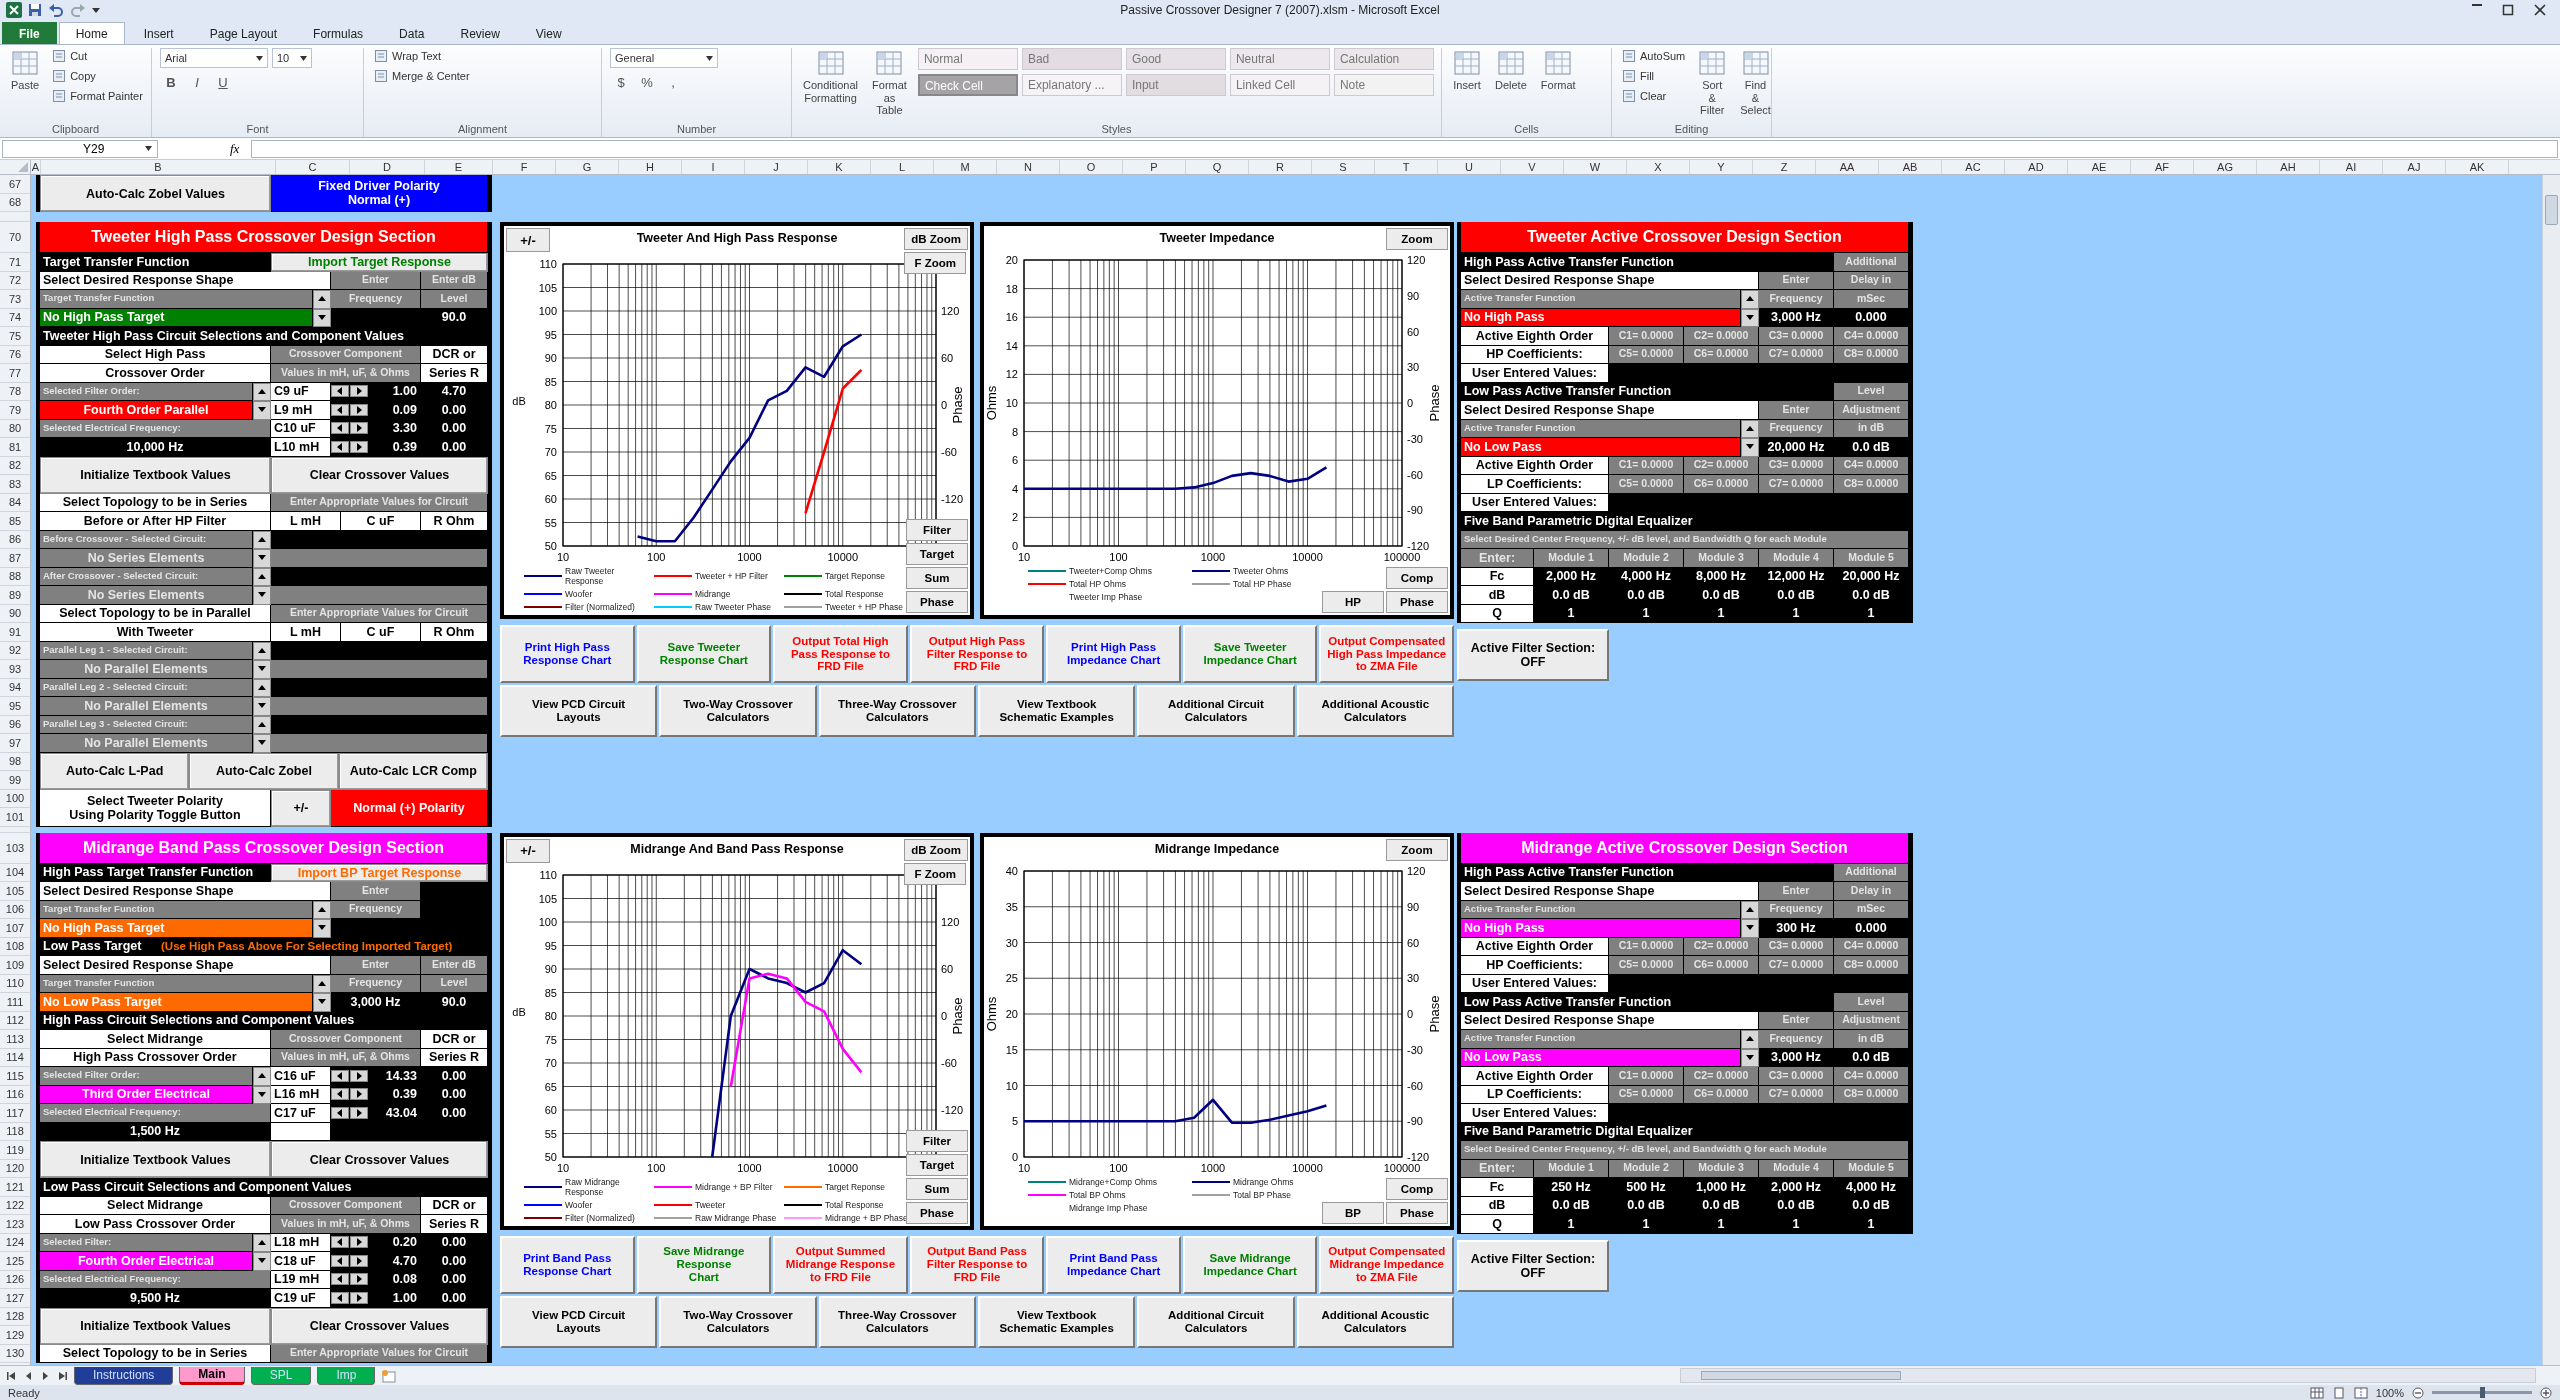 This screenshot has width=2560, height=1400. I want to click on zoom-level: 100%, so click(2389, 1392).